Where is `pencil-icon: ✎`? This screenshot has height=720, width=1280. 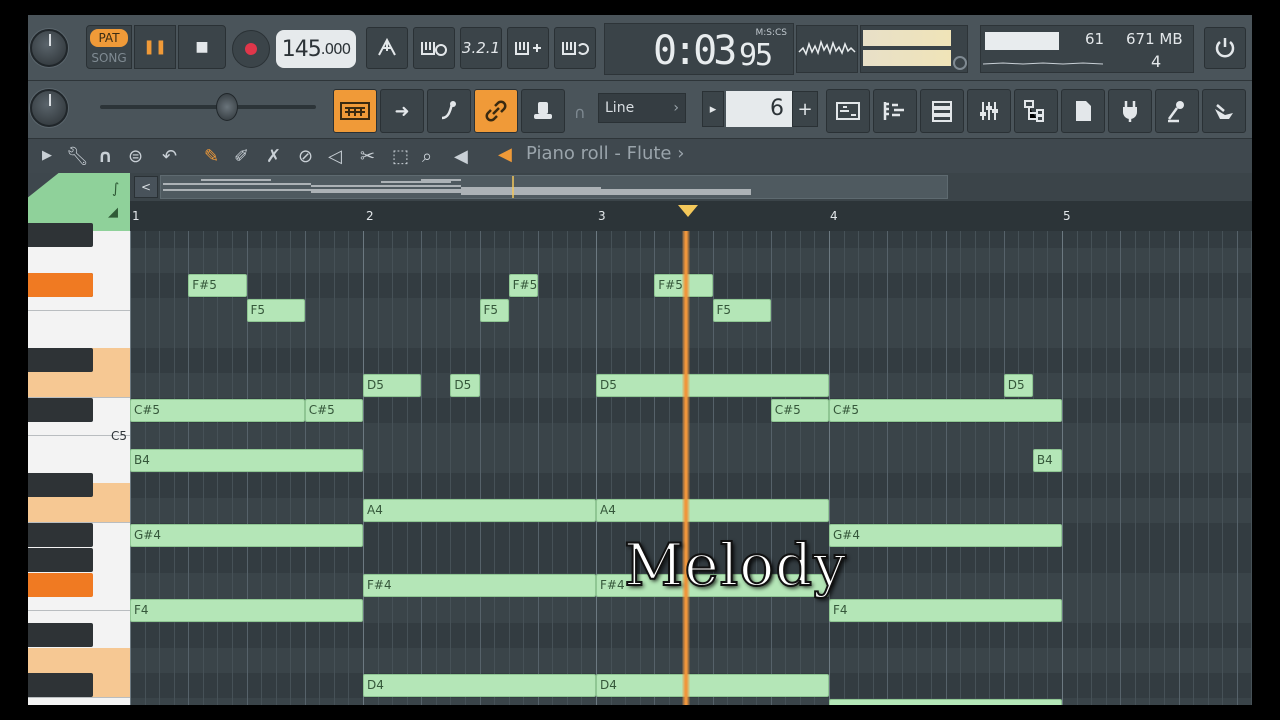 pencil-icon: ✎ is located at coordinates (211, 156).